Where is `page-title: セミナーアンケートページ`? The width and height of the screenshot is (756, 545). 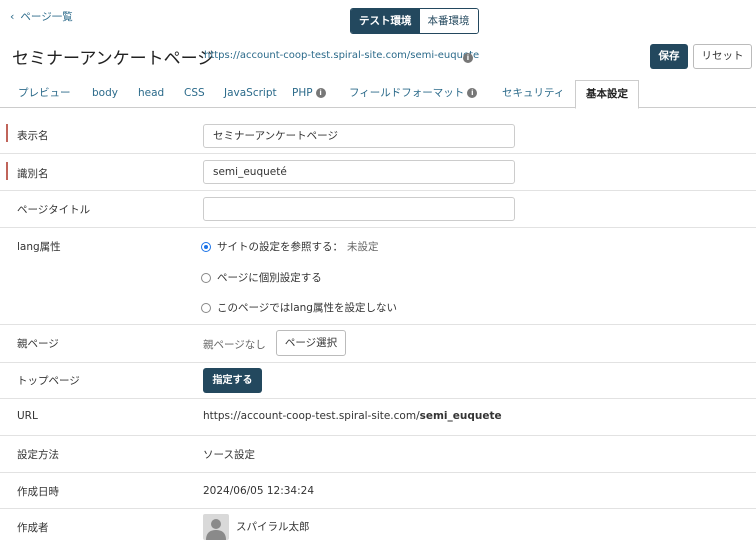 page-title: セミナーアンケートページ is located at coordinates (113, 59).